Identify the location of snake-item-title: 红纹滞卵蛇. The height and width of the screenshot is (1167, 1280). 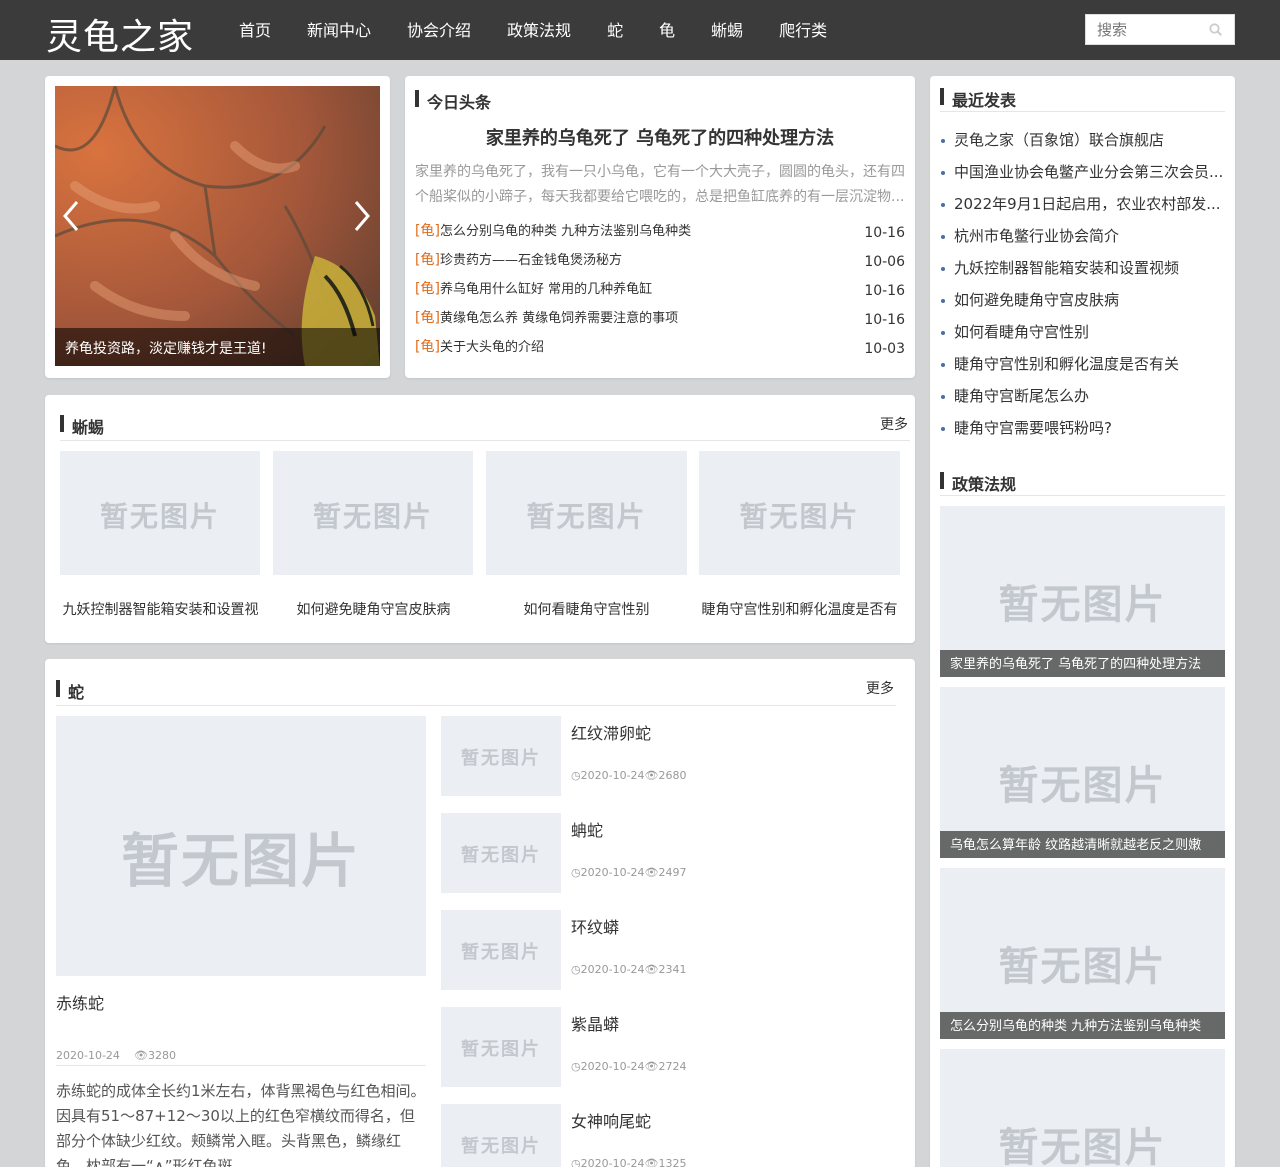
(611, 732).